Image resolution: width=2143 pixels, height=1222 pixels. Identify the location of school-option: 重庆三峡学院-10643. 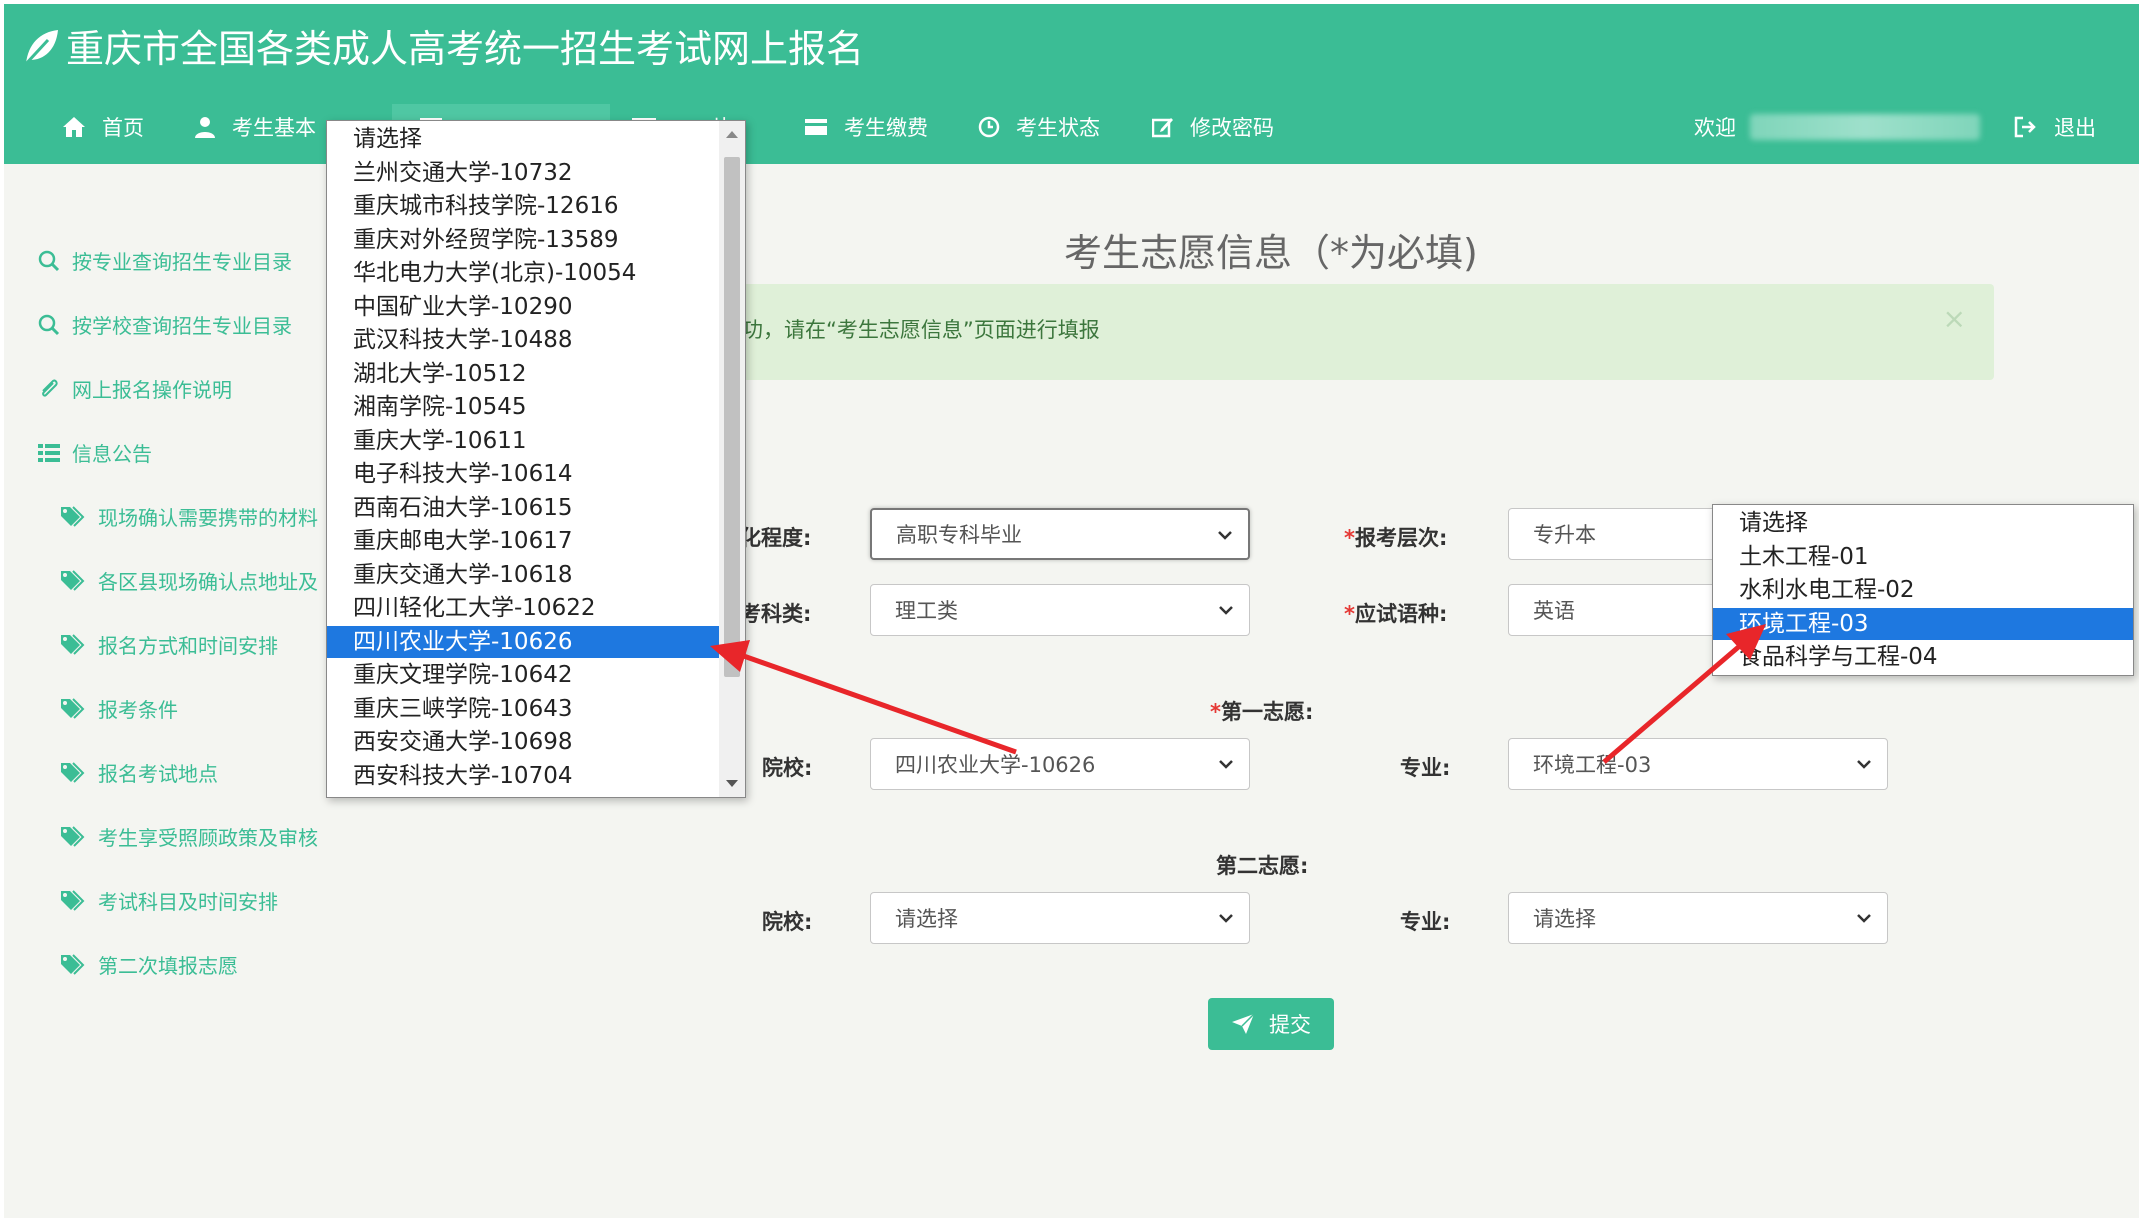
(523, 709).